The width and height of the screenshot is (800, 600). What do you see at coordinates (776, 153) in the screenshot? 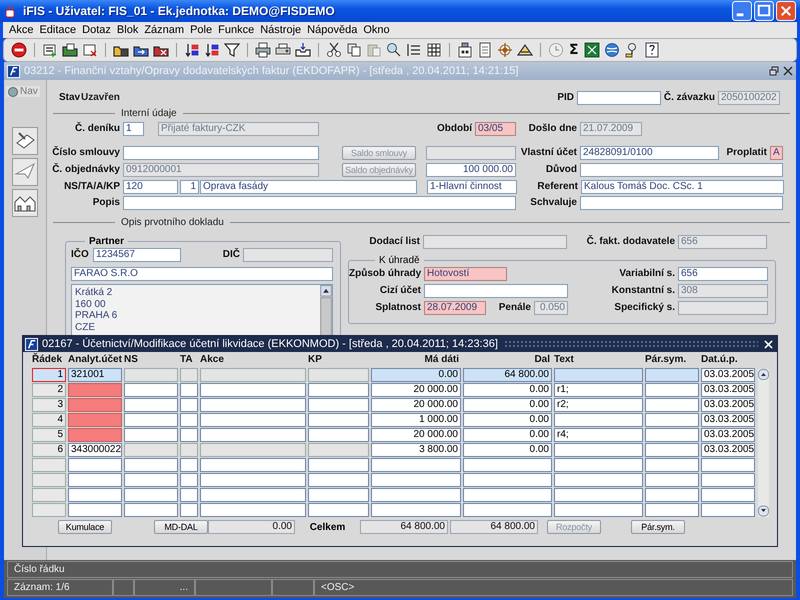
I see `input-field: A` at bounding box center [776, 153].